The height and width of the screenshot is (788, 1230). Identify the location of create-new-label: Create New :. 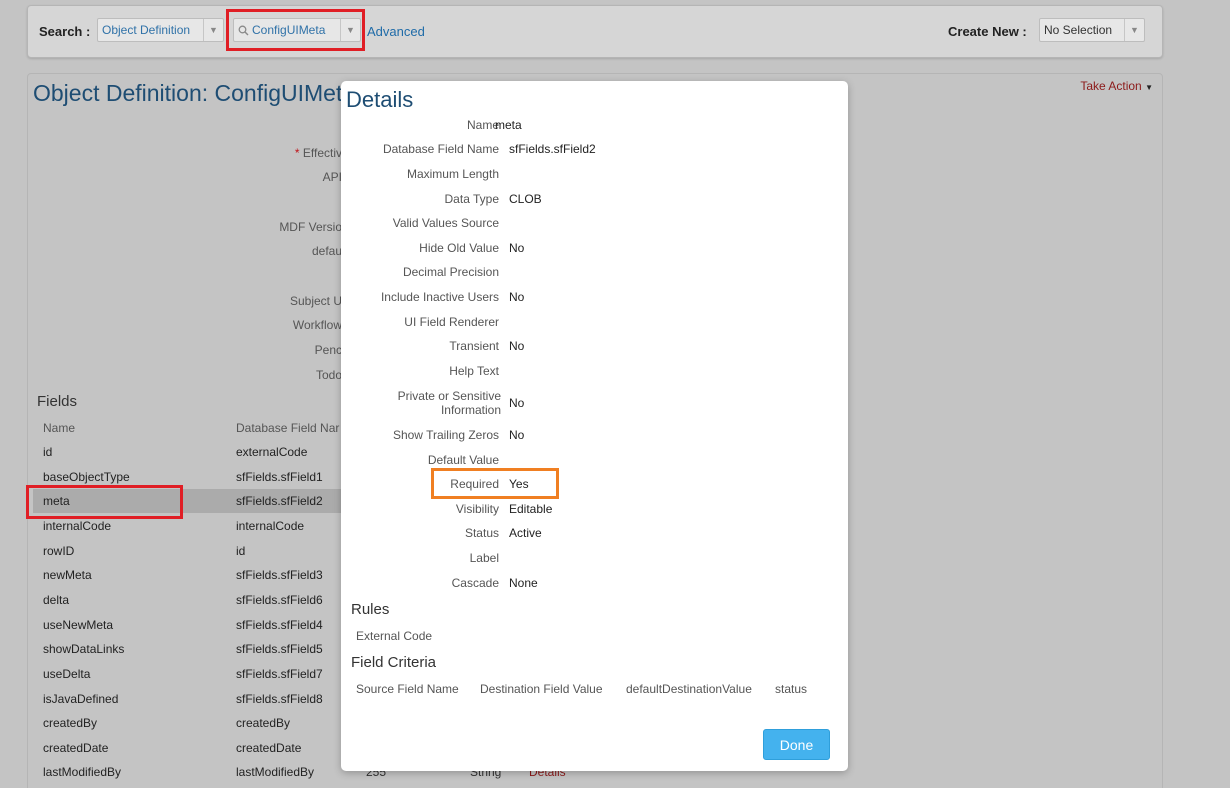
(987, 31).